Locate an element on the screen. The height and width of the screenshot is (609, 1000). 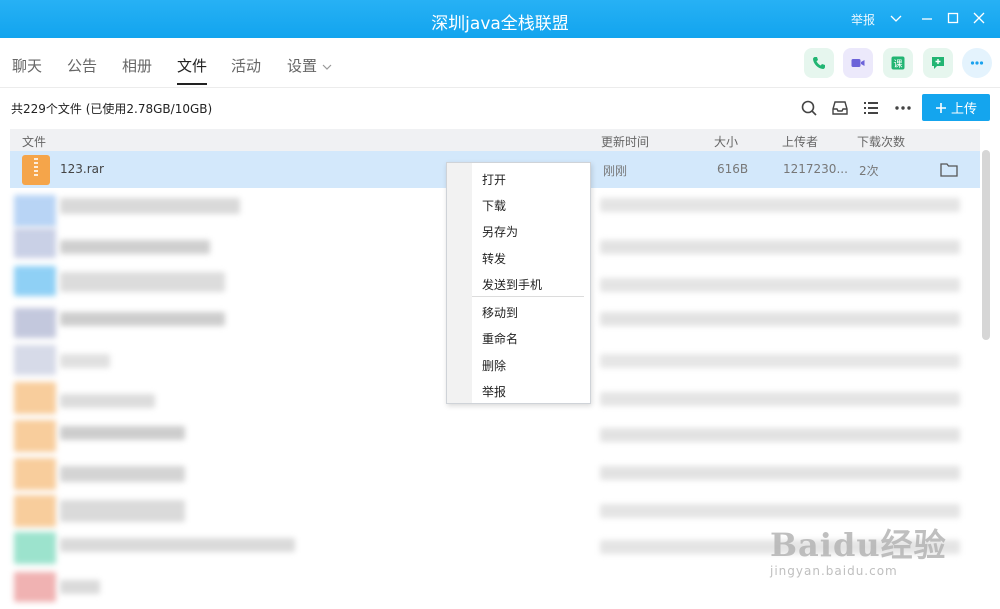
menu-item-delete: 删除 is located at coordinates (494, 365).